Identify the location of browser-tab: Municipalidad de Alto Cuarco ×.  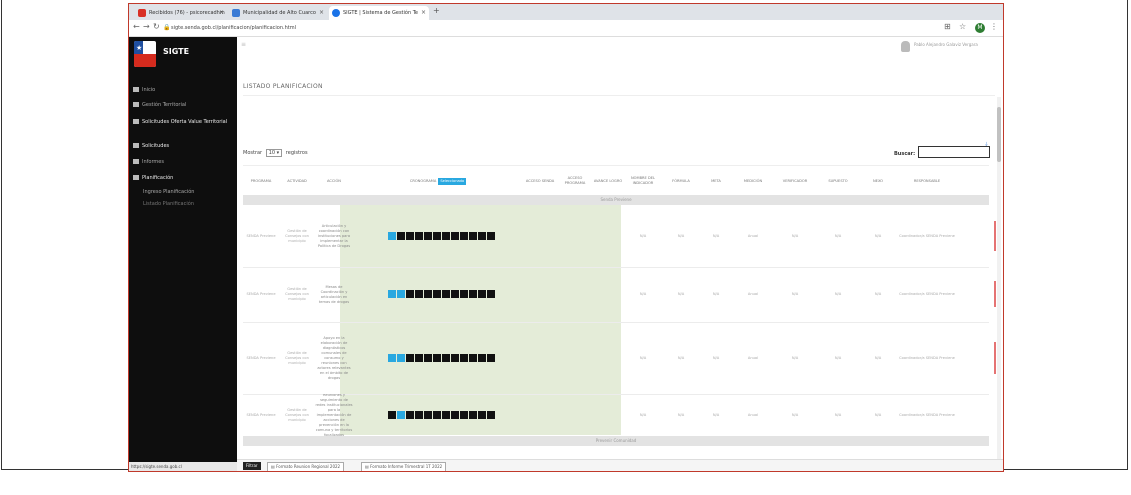
(278, 13).